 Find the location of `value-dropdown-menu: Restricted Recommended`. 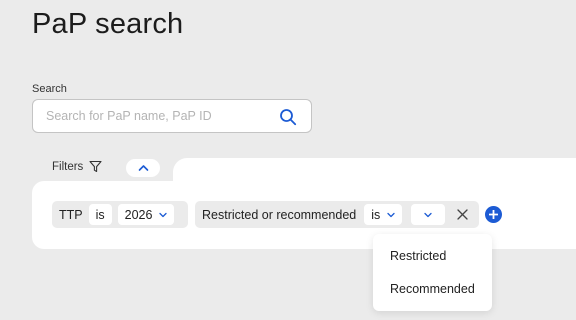

value-dropdown-menu: Restricted Recommended is located at coordinates (432, 272).